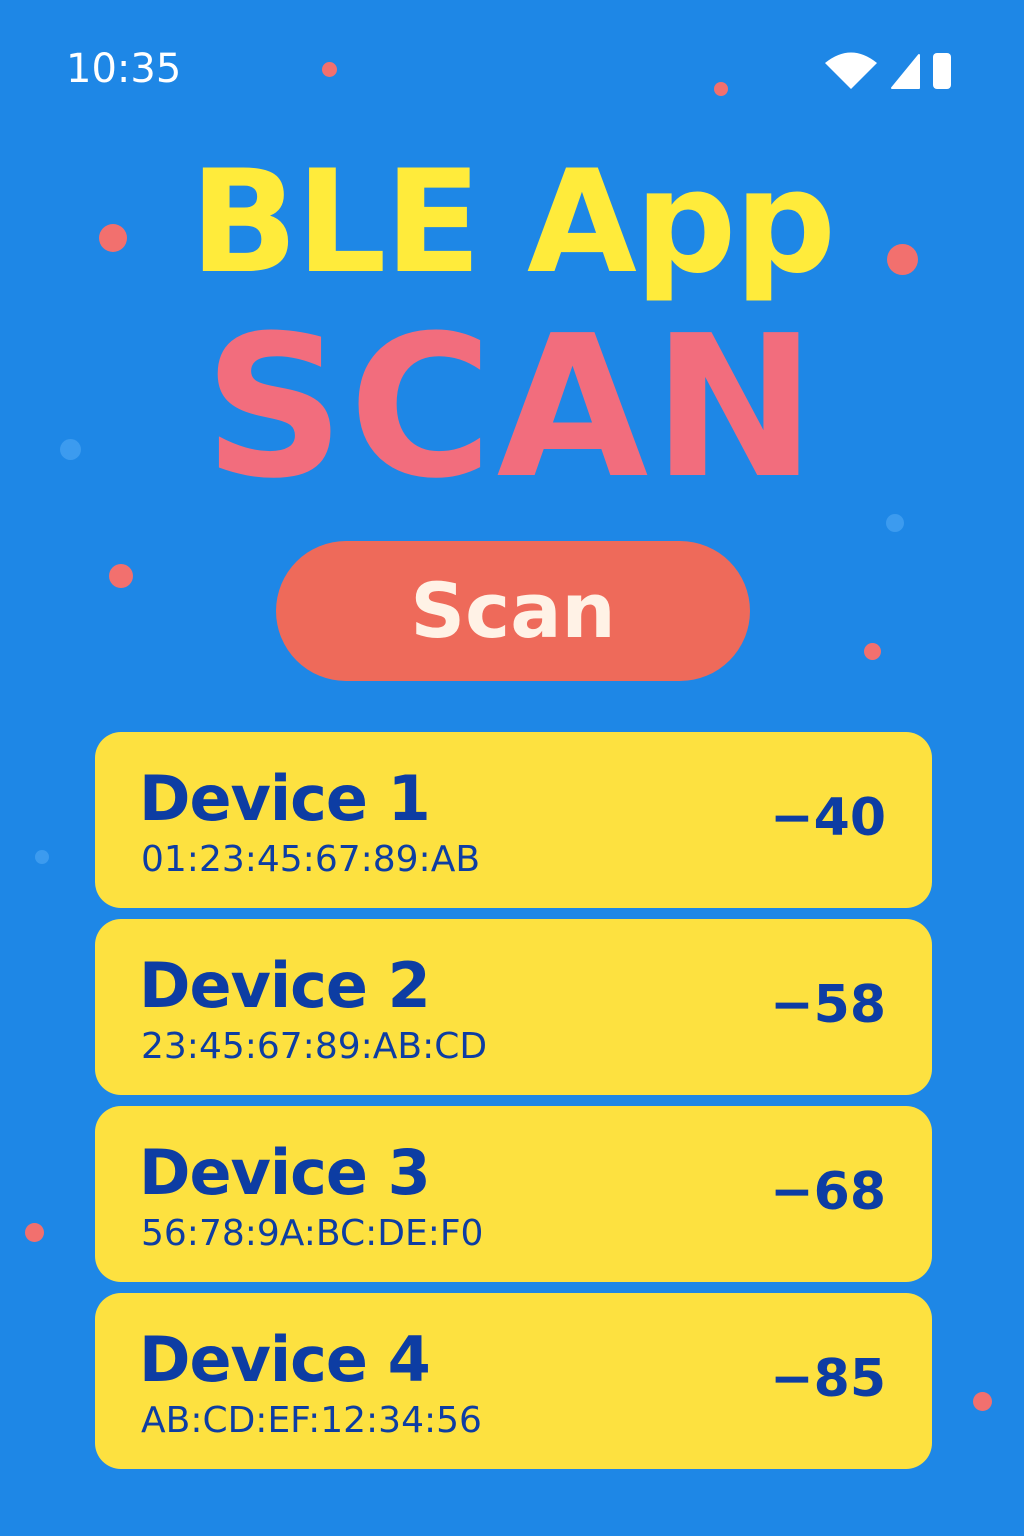  What do you see at coordinates (311, 1420) in the screenshot?
I see `device-address: AB:CD:EF:12:34:56` at bounding box center [311, 1420].